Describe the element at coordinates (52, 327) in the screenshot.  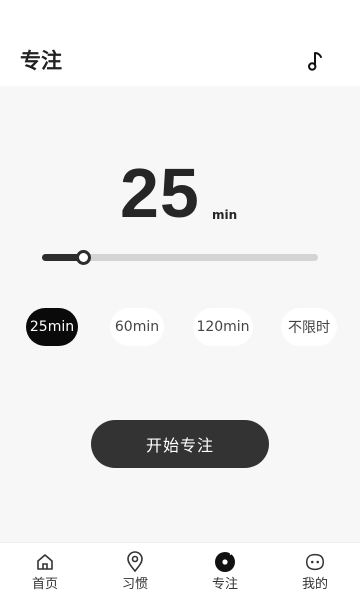
I see `preset-25min: 25min` at that location.